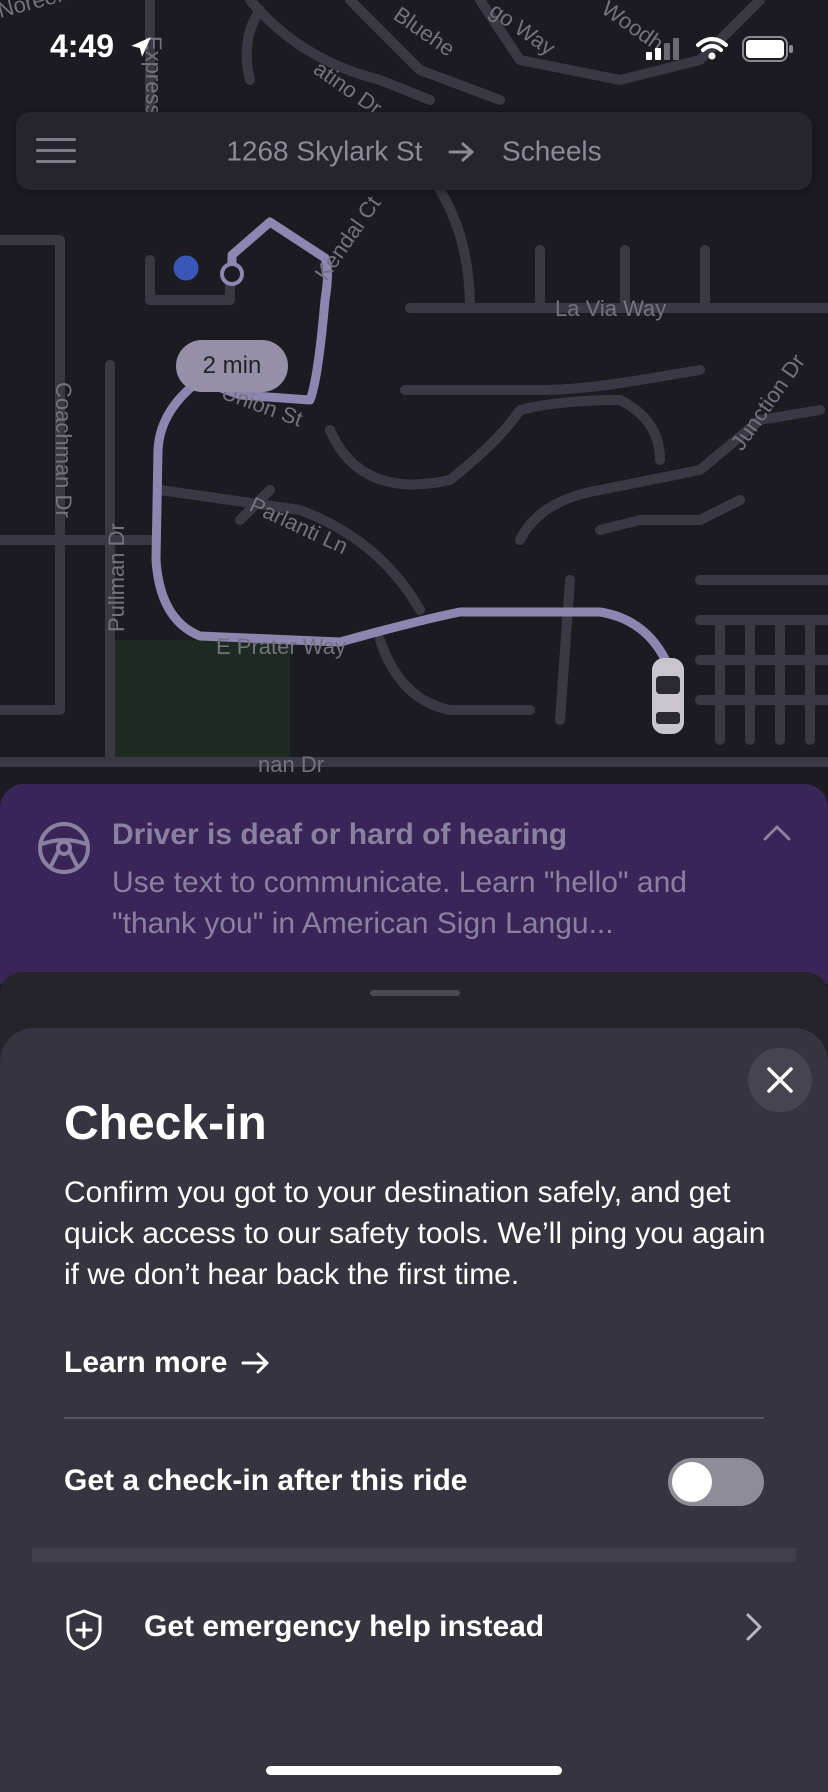 Image resolution: width=828 pixels, height=1792 pixels. What do you see at coordinates (552, 151) in the screenshot?
I see `route-destination: Scheels` at bounding box center [552, 151].